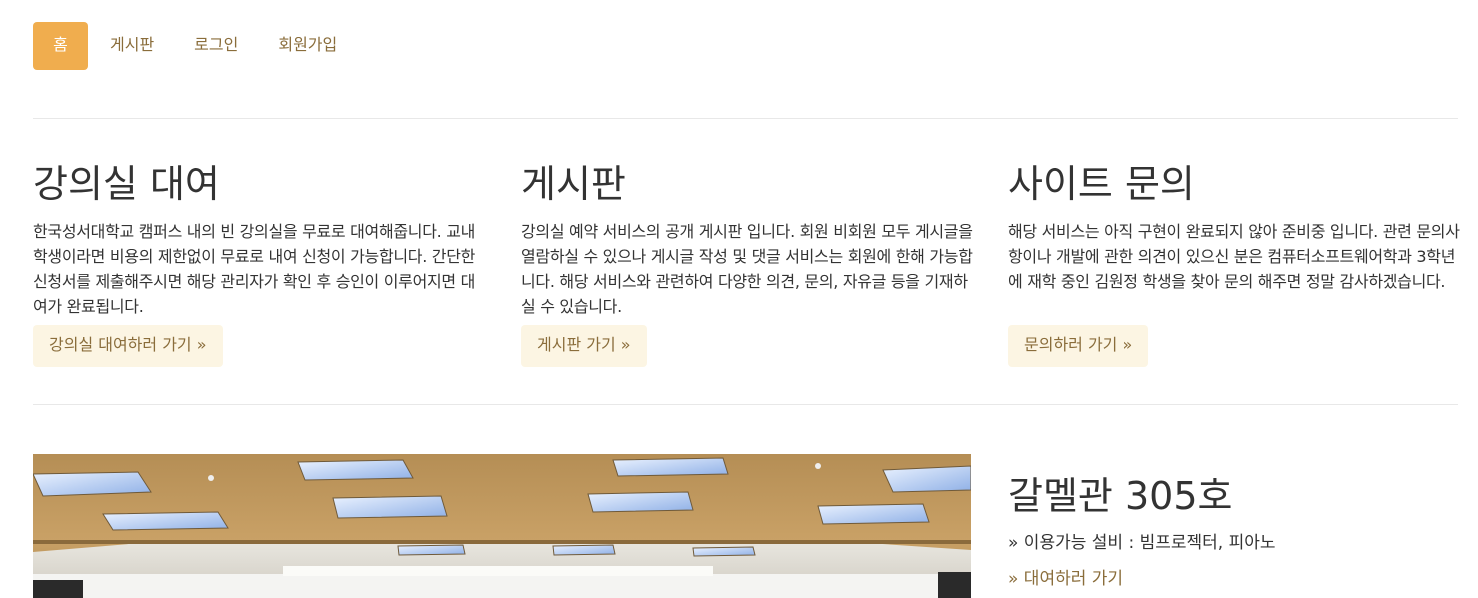 Image resolution: width=1478 pixels, height=598 pixels. What do you see at coordinates (307, 46) in the screenshot?
I see `nav-signup: 회원가입` at bounding box center [307, 46].